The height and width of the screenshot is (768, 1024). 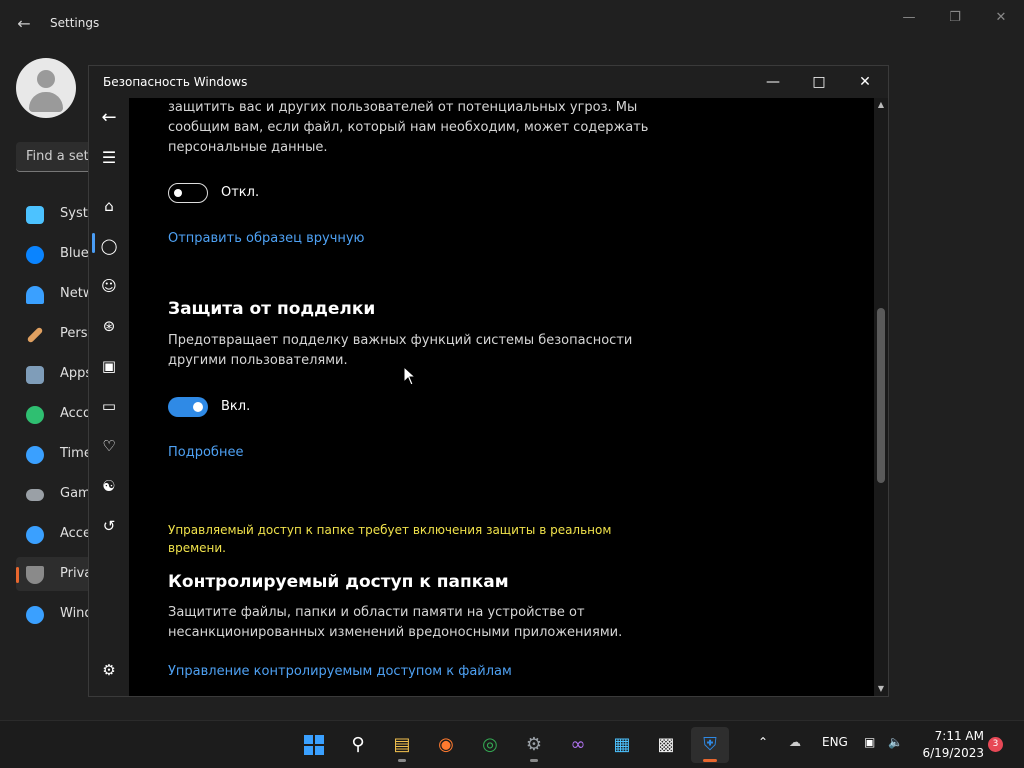 I want to click on vertical-scrollbar: ▲ ▼, so click(x=881, y=397).